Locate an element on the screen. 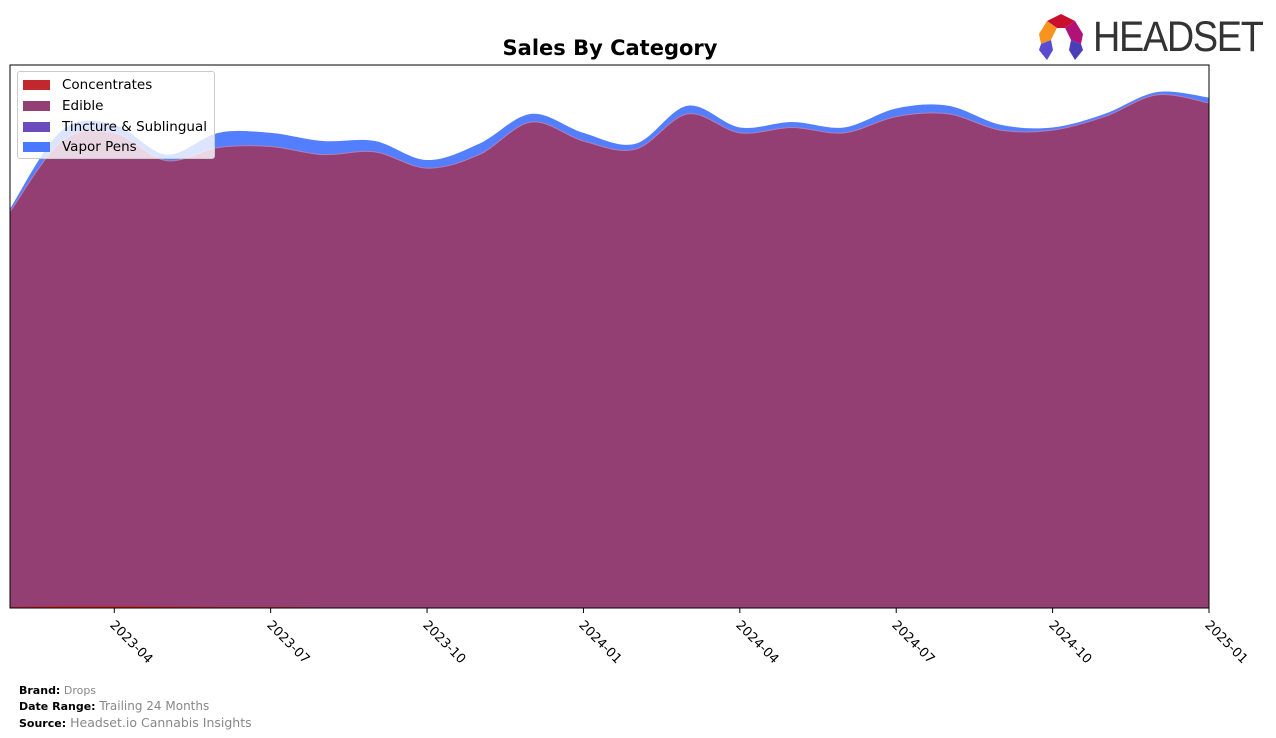  footer-date-range: Date Range: Trailing 24 Months is located at coordinates (114, 706).